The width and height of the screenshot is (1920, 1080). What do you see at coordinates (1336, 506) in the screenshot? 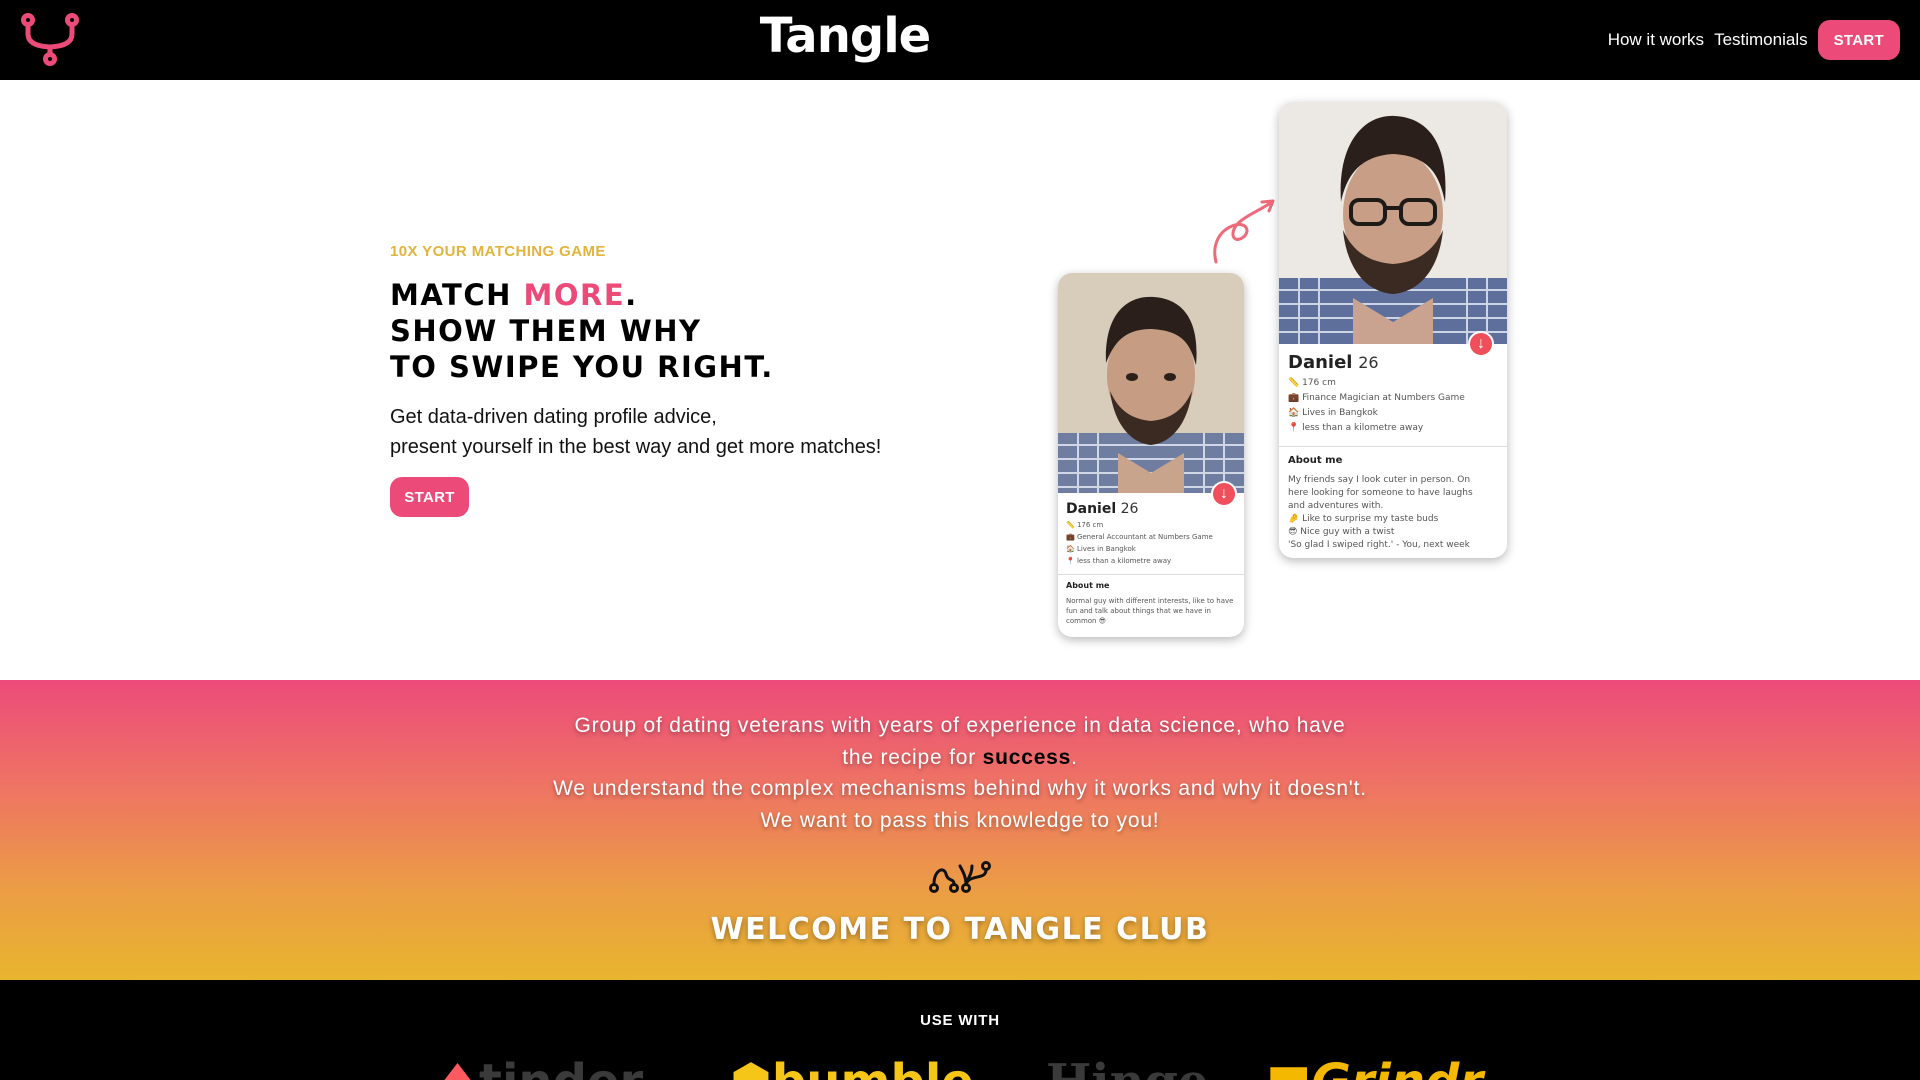
I see `about-line: and adventures with.` at bounding box center [1336, 506].